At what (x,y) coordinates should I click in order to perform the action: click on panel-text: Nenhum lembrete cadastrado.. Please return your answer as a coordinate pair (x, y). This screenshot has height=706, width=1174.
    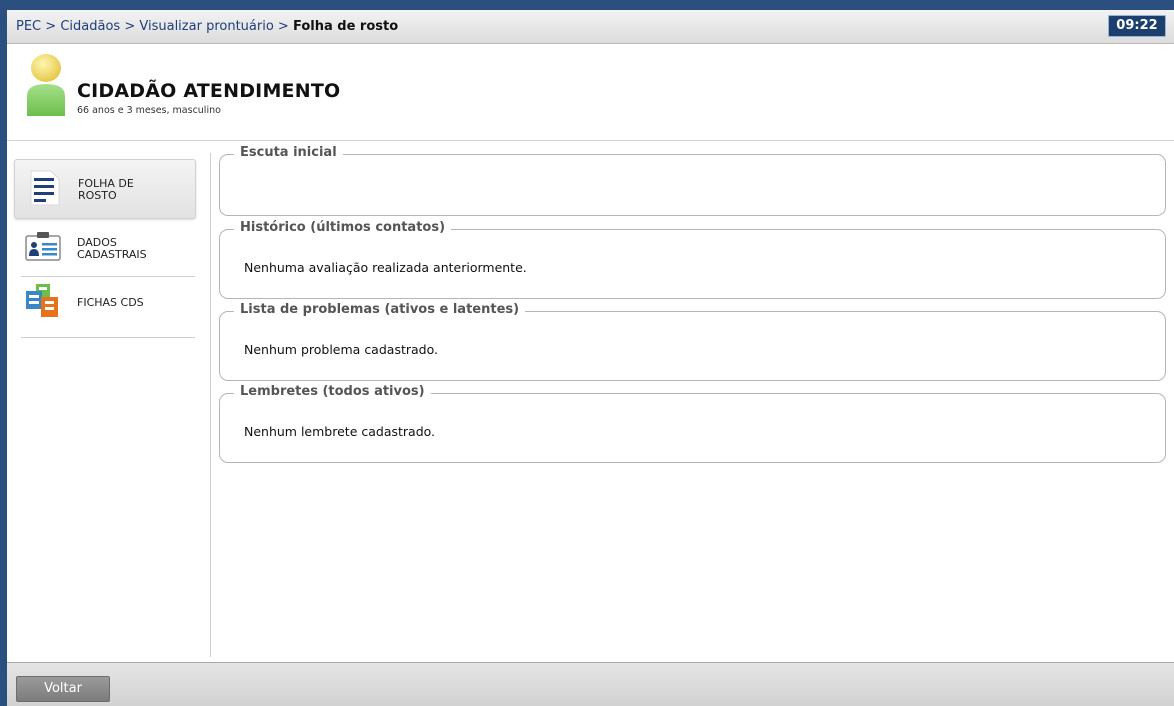
    Looking at the image, I should click on (340, 431).